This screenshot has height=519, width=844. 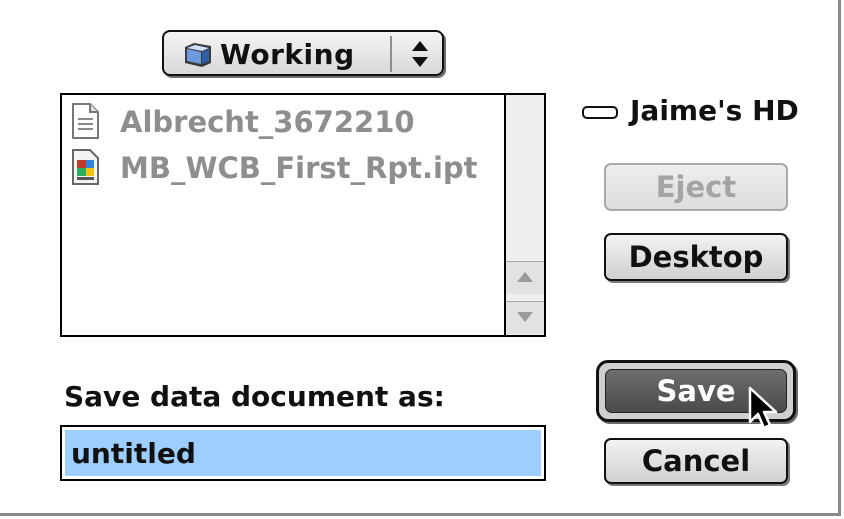 What do you see at coordinates (420, 54) in the screenshot?
I see `up-down-arrows-icon` at bounding box center [420, 54].